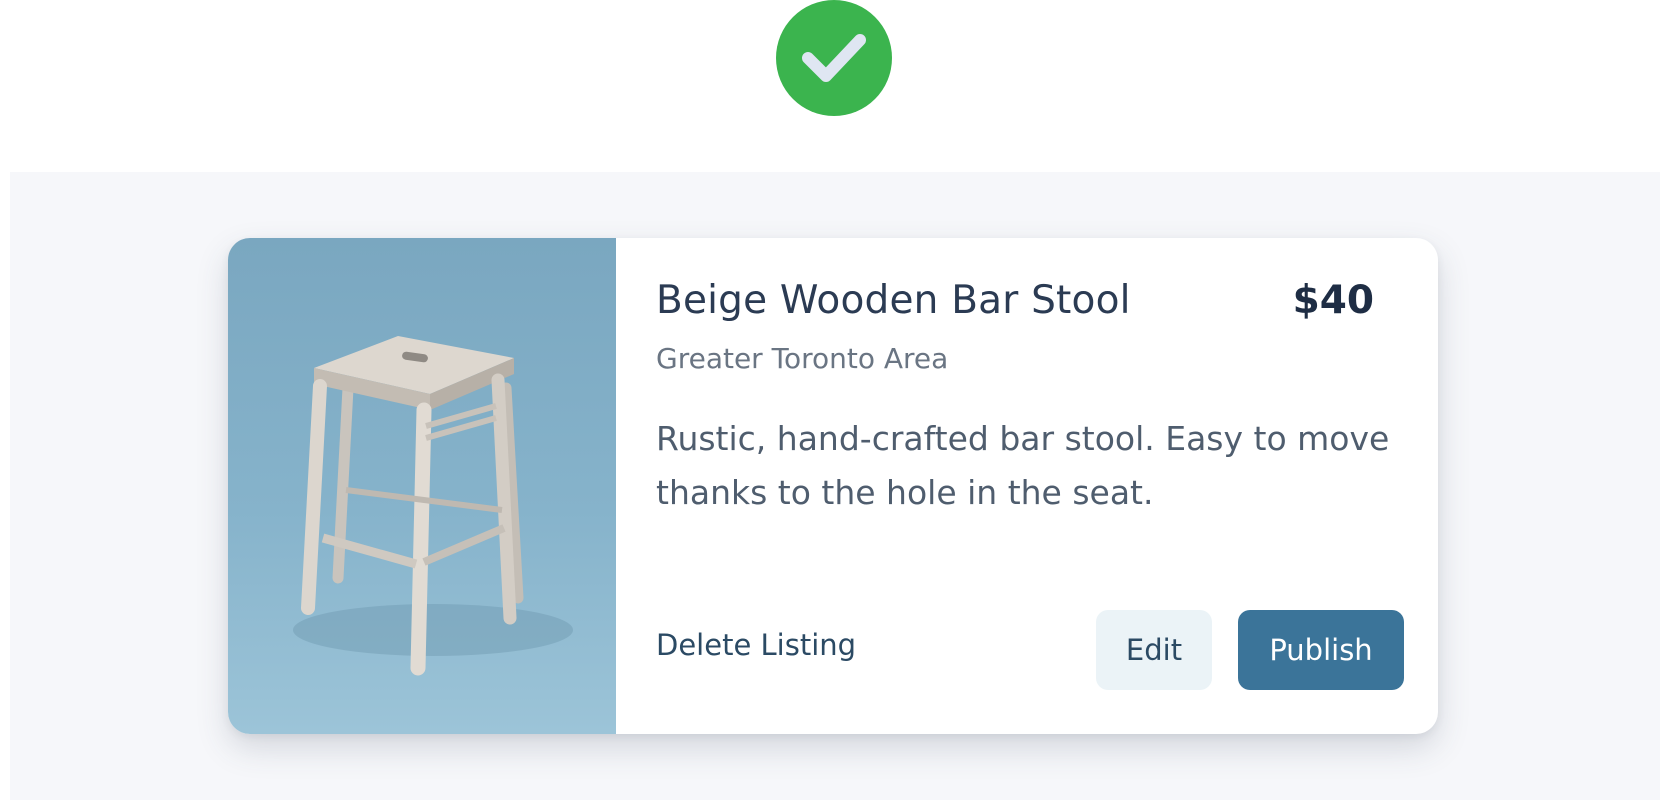 The width and height of the screenshot is (1670, 812). What do you see at coordinates (1333, 300) in the screenshot?
I see `listing-price: $40` at bounding box center [1333, 300].